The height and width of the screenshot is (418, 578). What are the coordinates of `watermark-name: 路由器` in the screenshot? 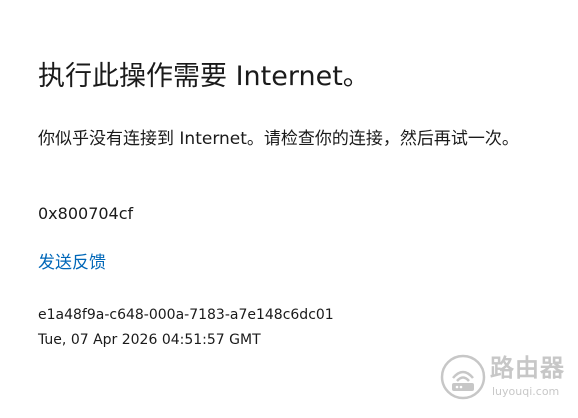 It's located at (527, 368).